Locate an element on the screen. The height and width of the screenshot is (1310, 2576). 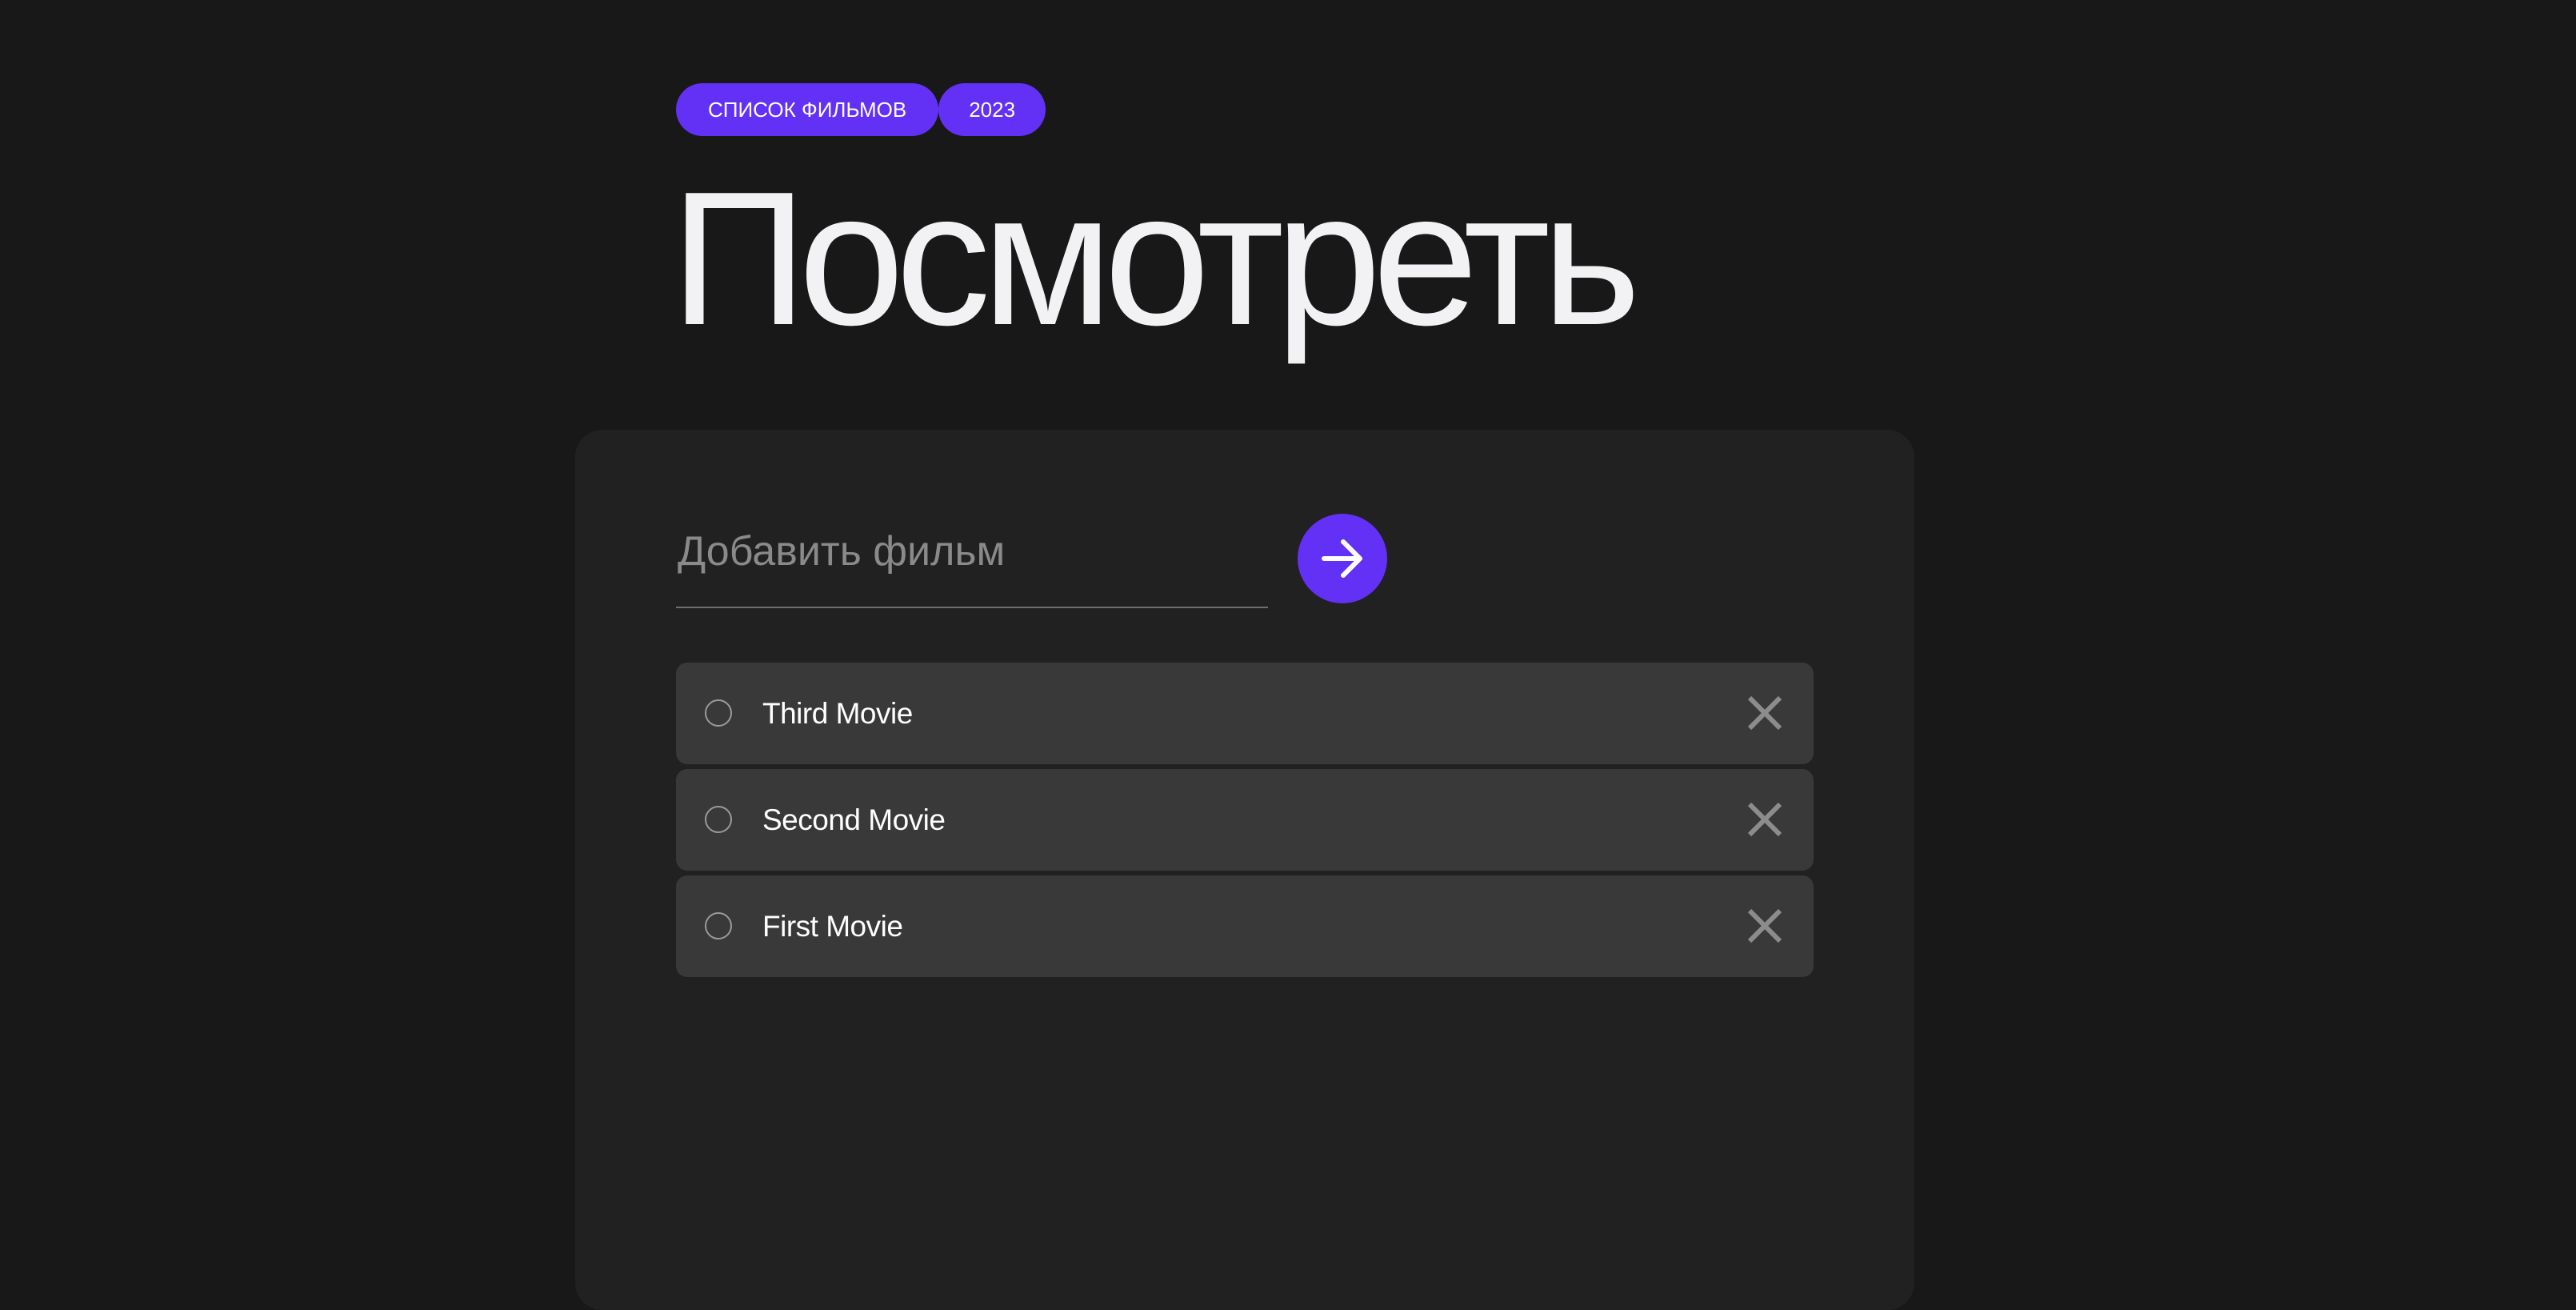
add-movie-form is located at coordinates (1036, 561).